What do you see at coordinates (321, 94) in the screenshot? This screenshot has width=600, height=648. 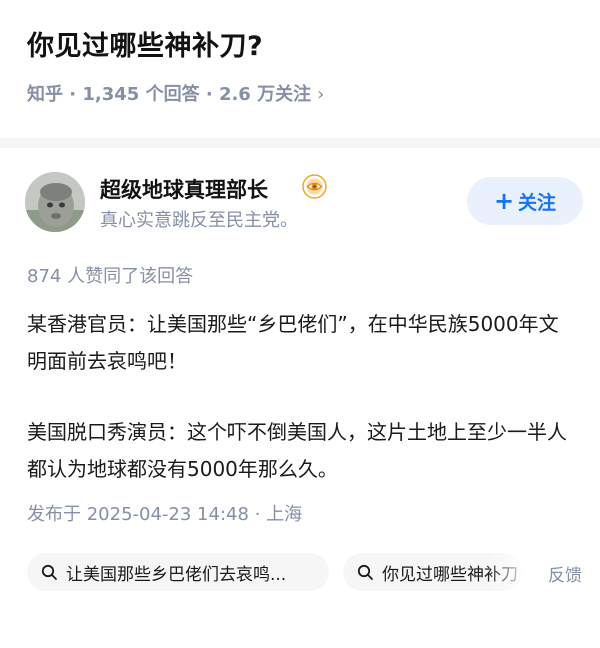 I see `chevron-right-icon: ›` at bounding box center [321, 94].